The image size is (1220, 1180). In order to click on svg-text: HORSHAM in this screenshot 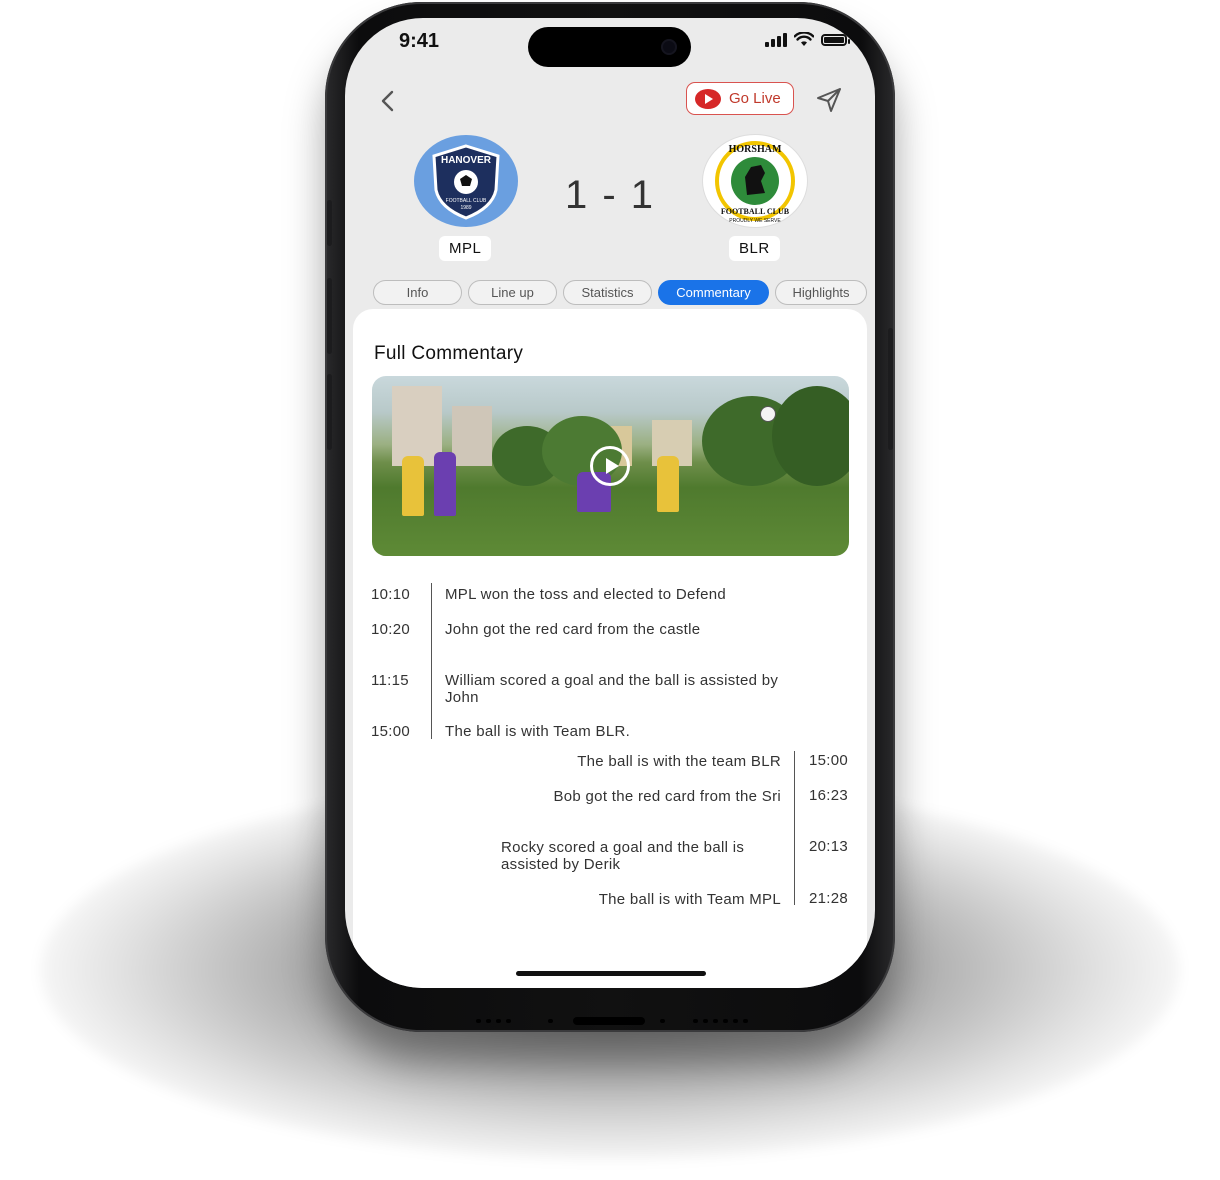, I will do `click(755, 149)`.